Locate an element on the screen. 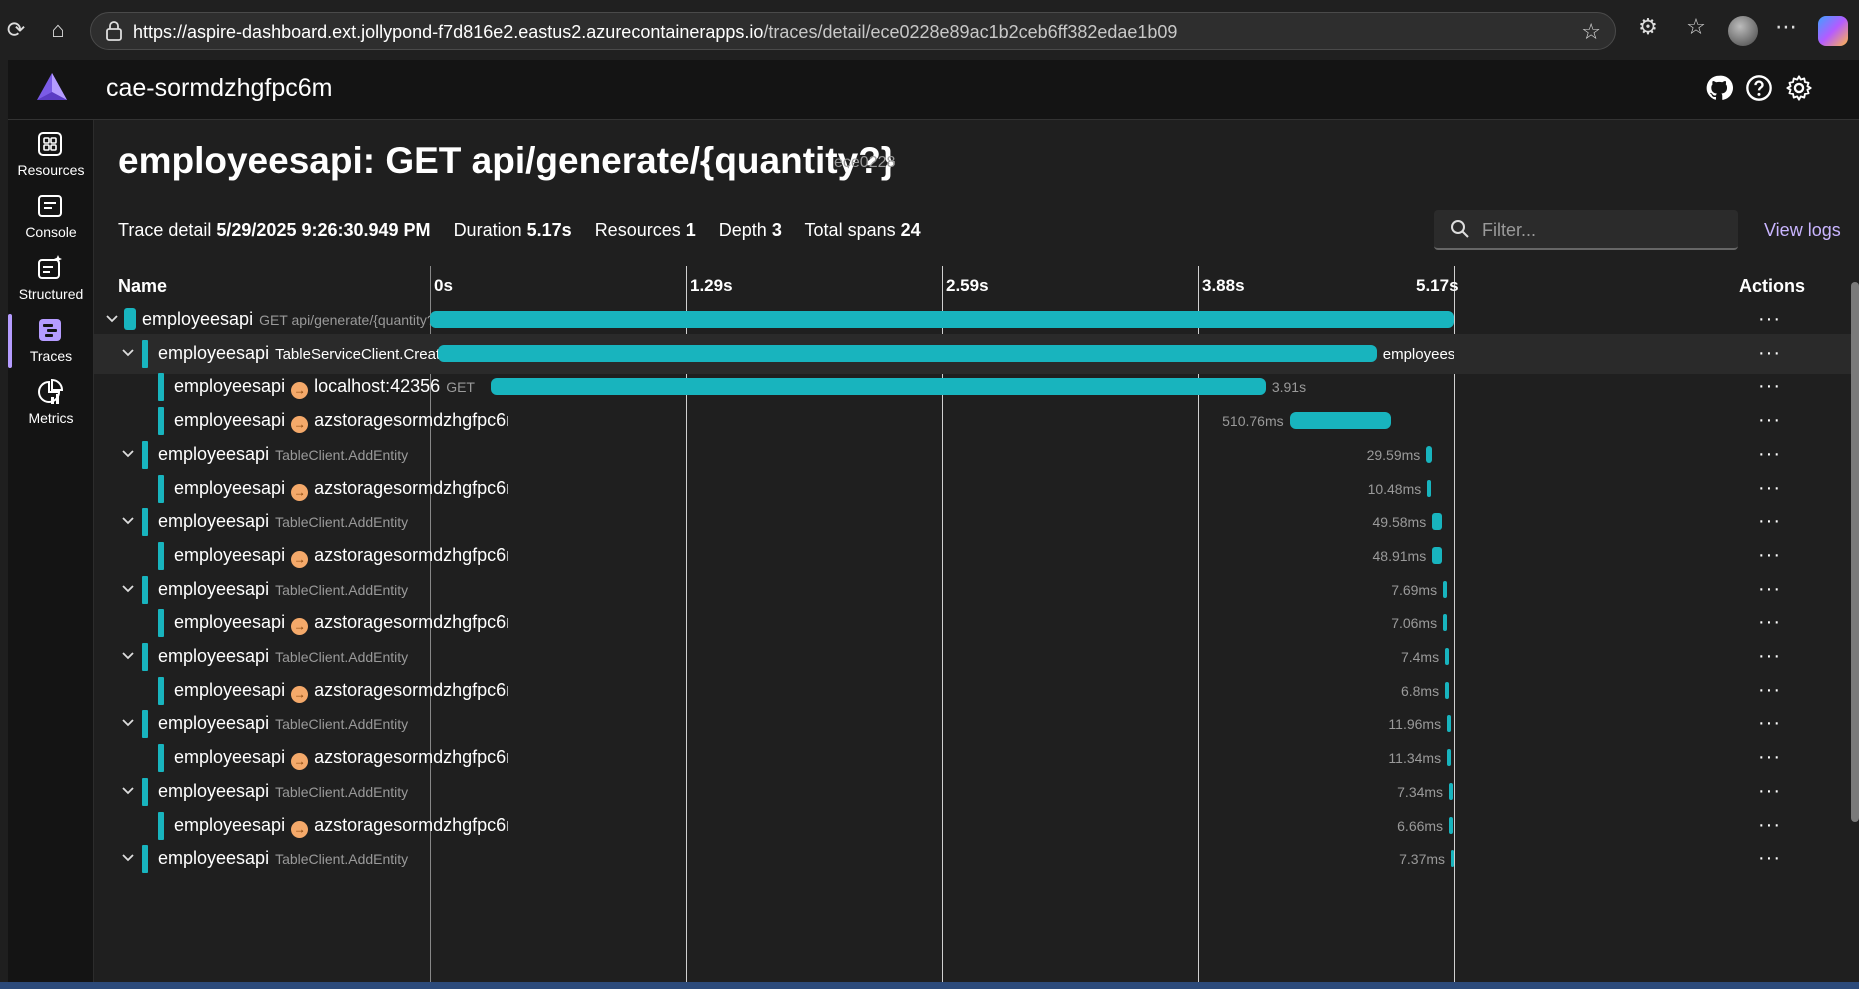  reload-icon: ⟳ is located at coordinates (16, 30).